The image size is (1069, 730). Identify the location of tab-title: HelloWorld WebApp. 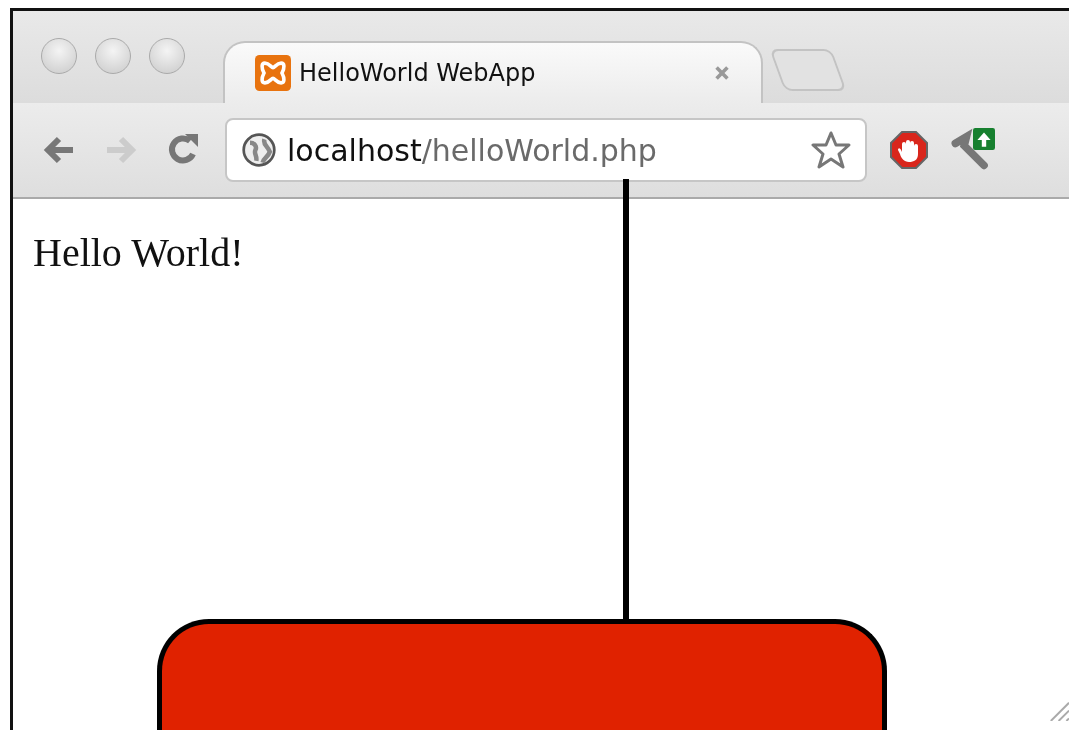
(418, 73).